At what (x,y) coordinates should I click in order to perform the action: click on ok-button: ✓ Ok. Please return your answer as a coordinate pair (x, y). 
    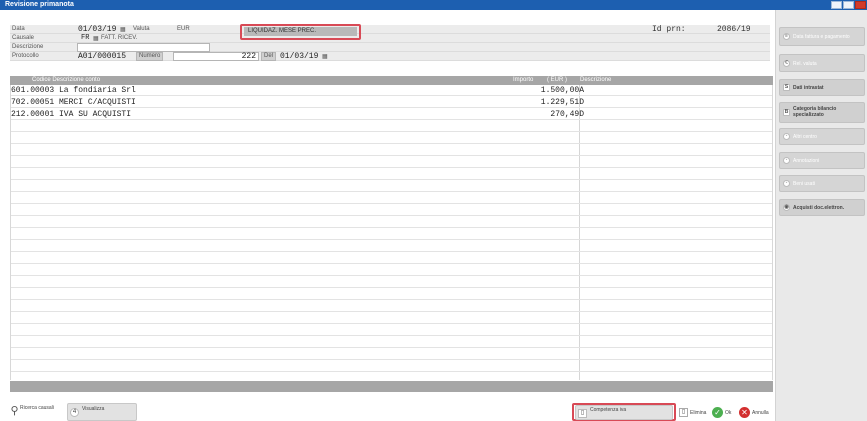
    Looking at the image, I should click on (724, 412).